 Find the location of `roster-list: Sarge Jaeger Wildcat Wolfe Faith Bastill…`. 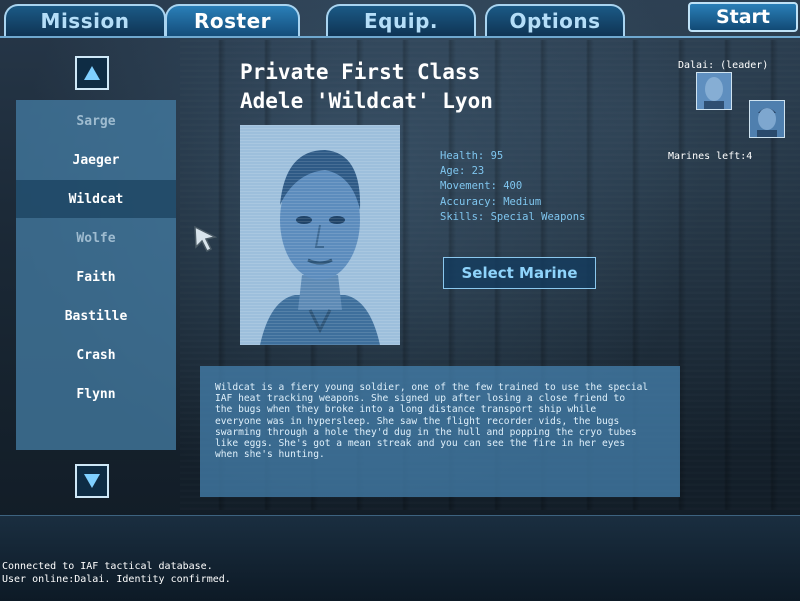

roster-list: Sarge Jaeger Wildcat Wolfe Faith Bastill… is located at coordinates (96, 275).